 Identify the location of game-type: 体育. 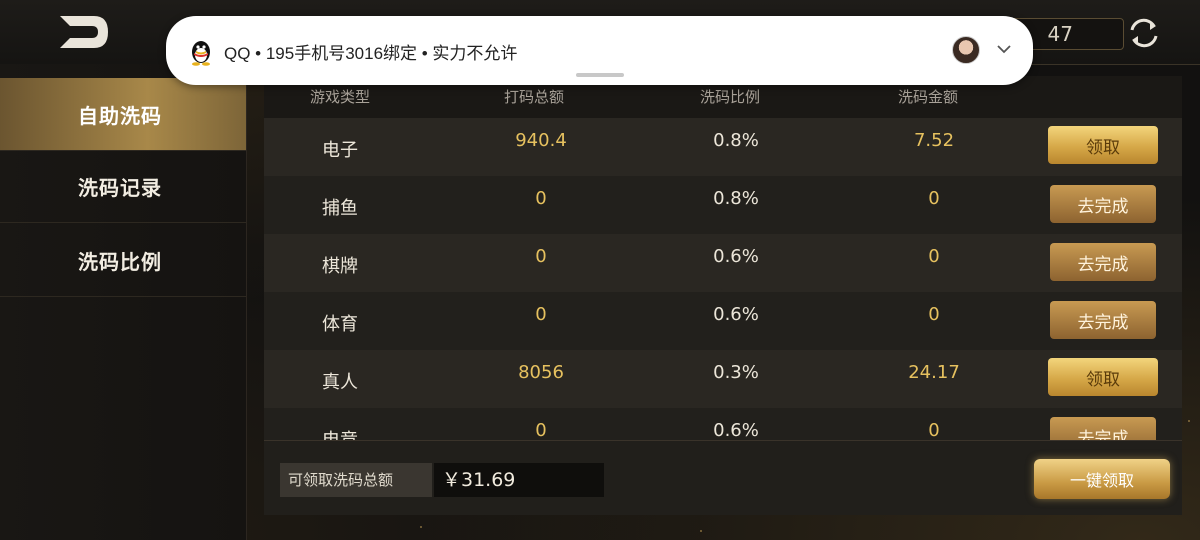
(340, 324).